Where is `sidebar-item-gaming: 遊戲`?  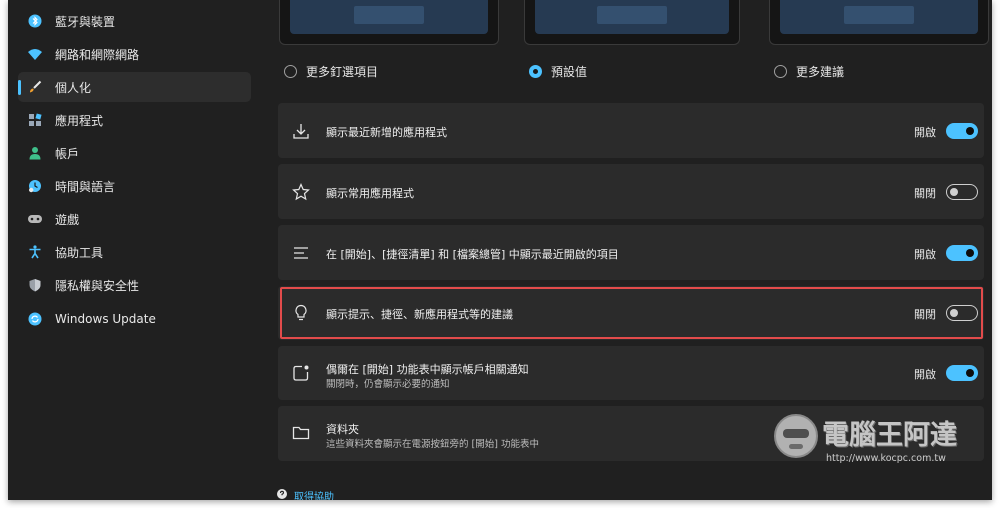
sidebar-item-gaming: 遊戲 is located at coordinates (134, 219).